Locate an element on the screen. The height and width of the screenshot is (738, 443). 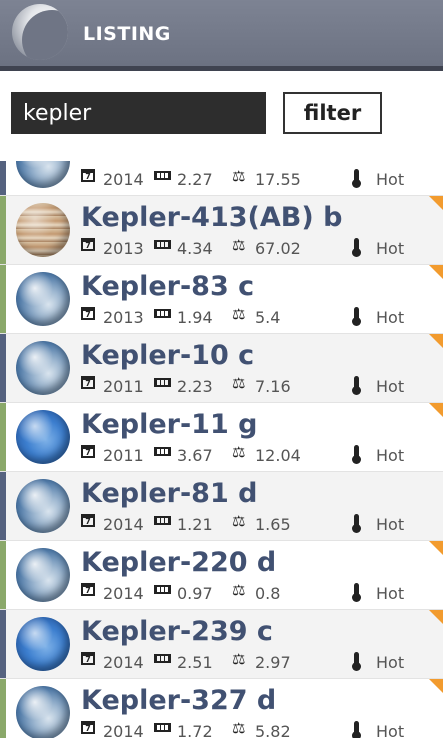
planet-mass: 7.16 is located at coordinates (273, 386).